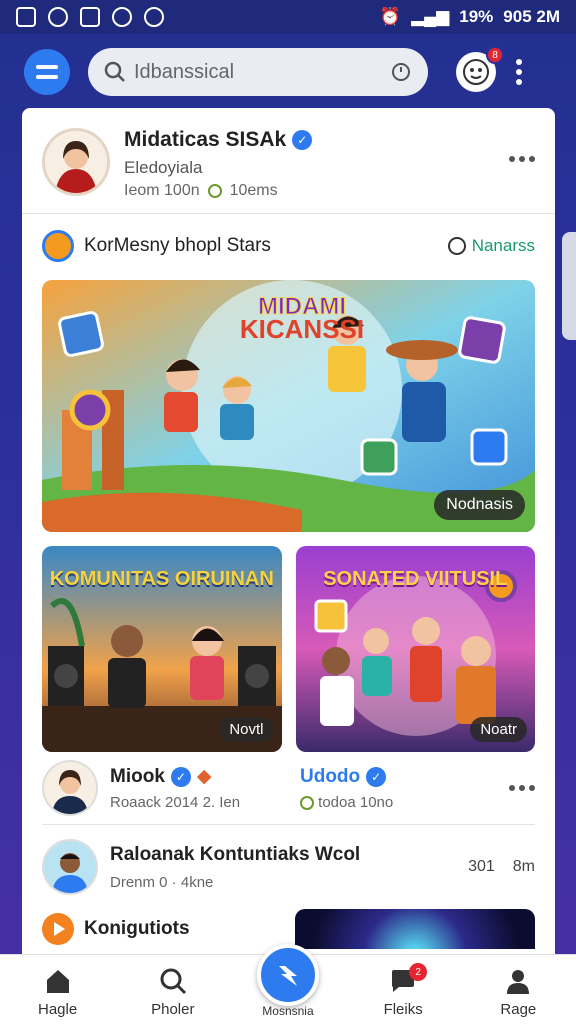 This screenshot has height=1024, width=576. Describe the element at coordinates (481, 866) in the screenshot. I see `feed-meta-1: 301` at that location.